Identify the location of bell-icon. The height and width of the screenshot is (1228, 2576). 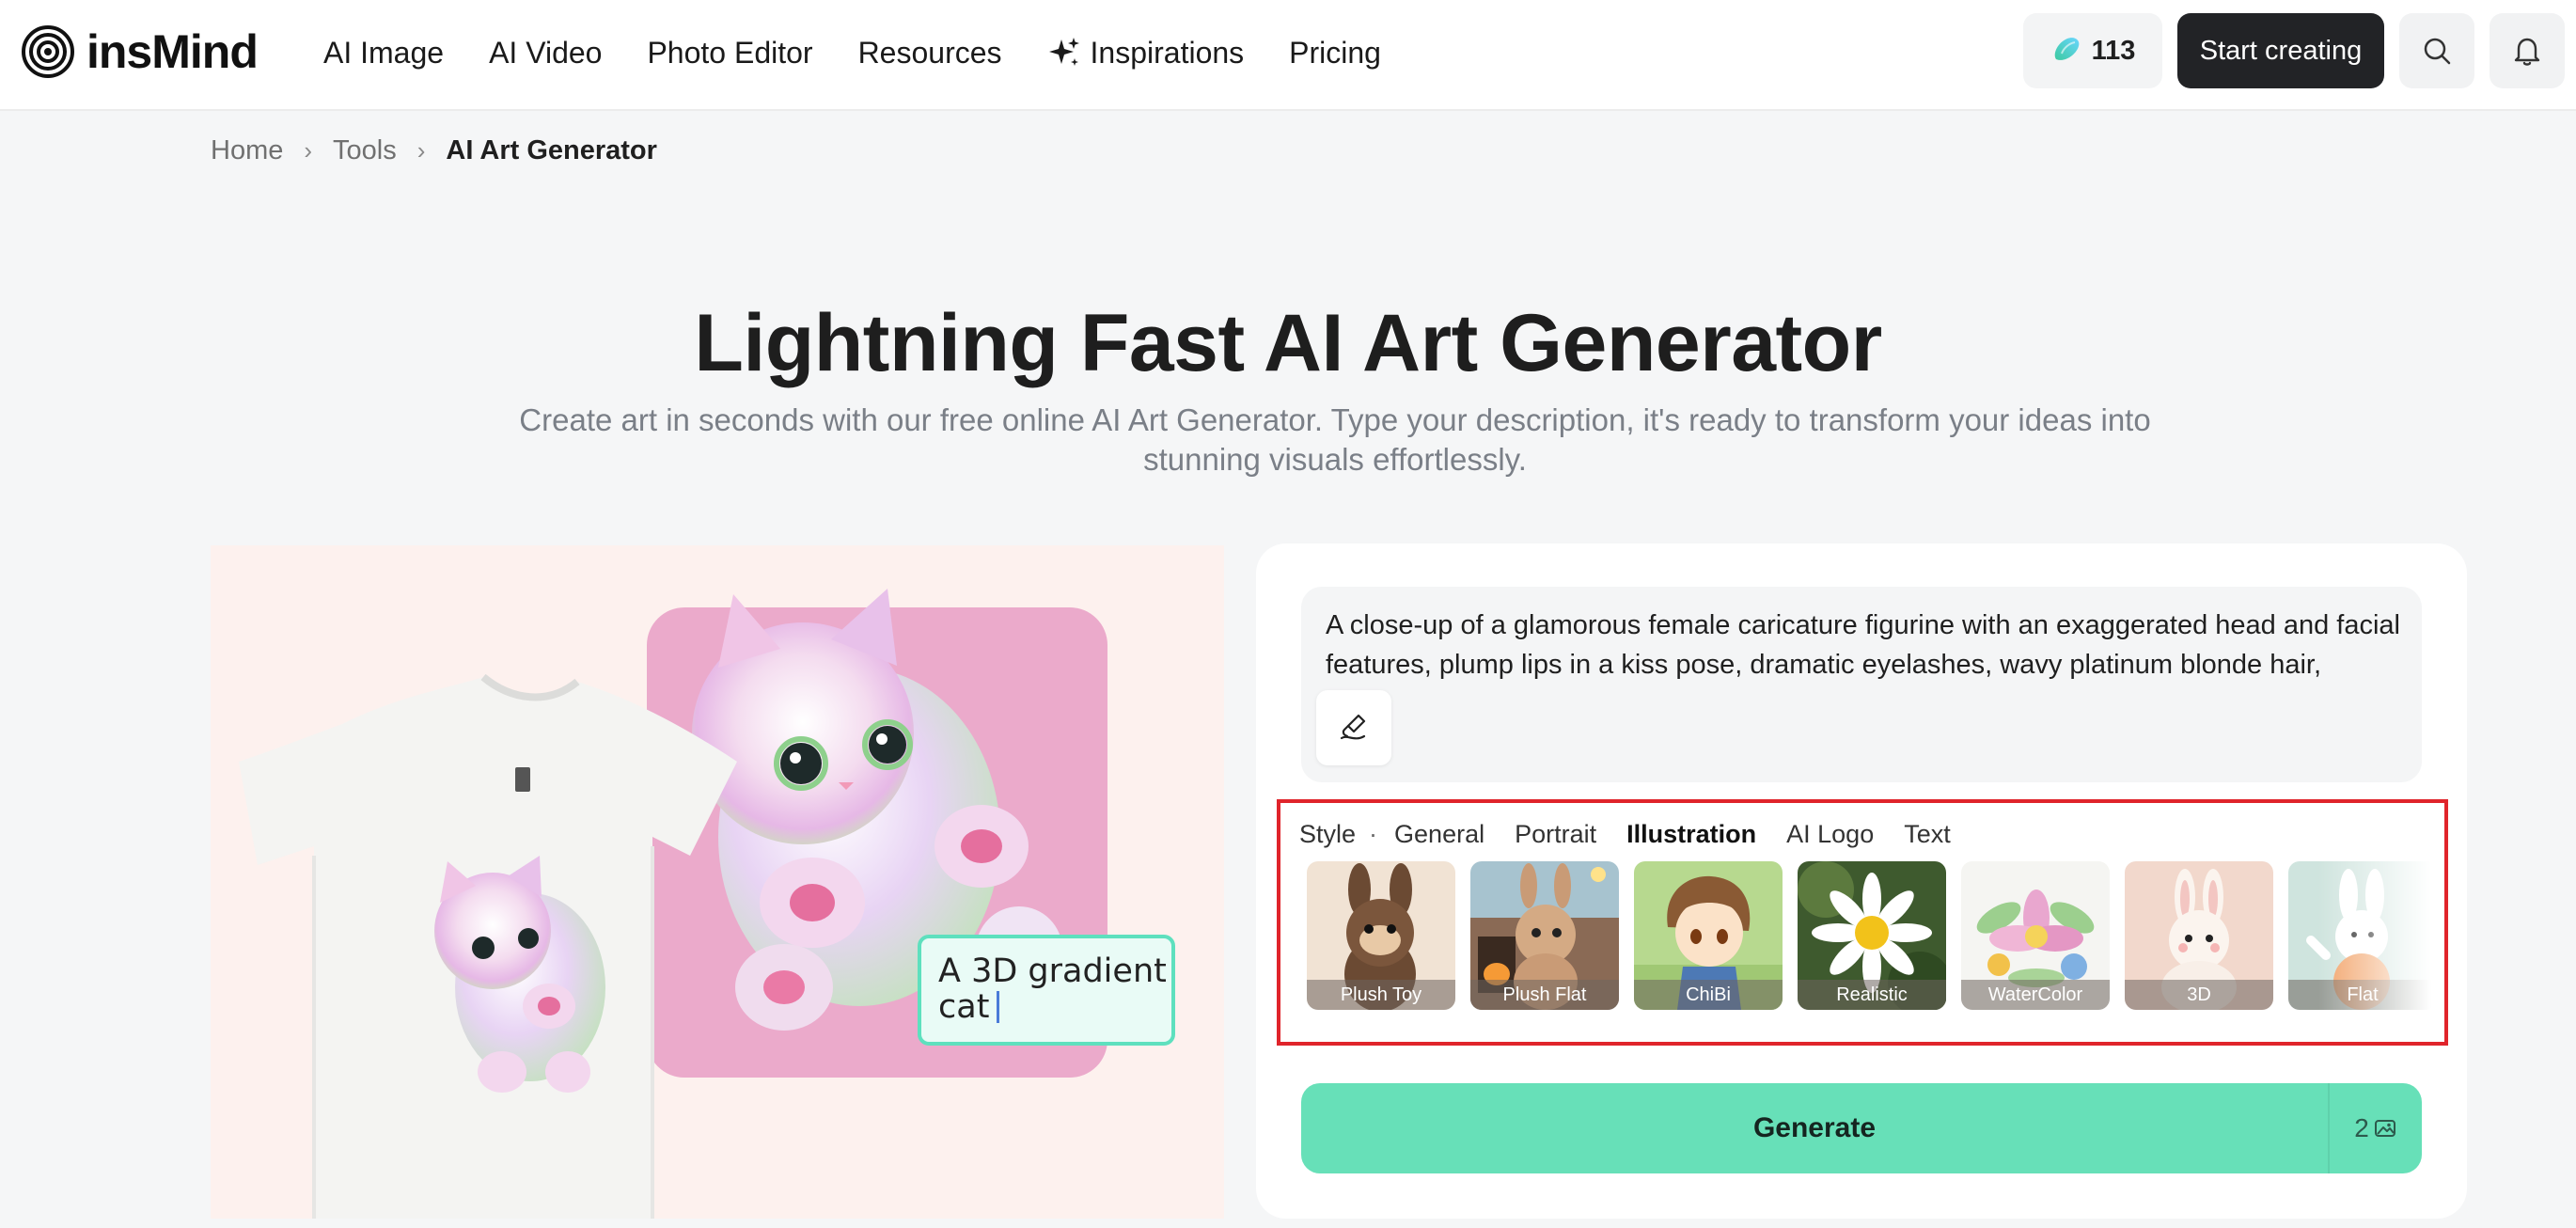
(2527, 52).